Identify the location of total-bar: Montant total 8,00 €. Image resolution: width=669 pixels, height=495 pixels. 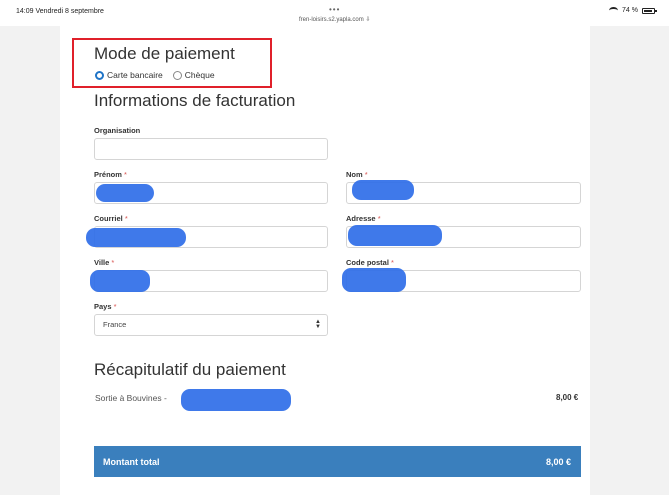
(337, 461).